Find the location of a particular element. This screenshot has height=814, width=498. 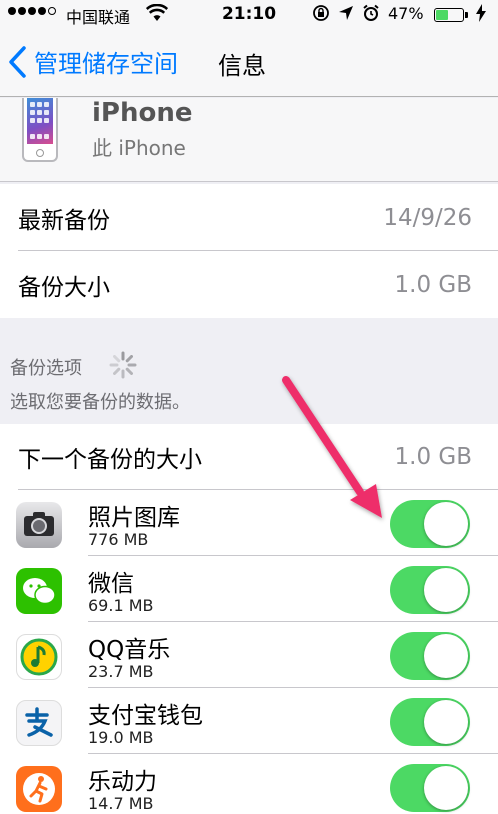

backup-toggle-alipay is located at coordinates (430, 722).